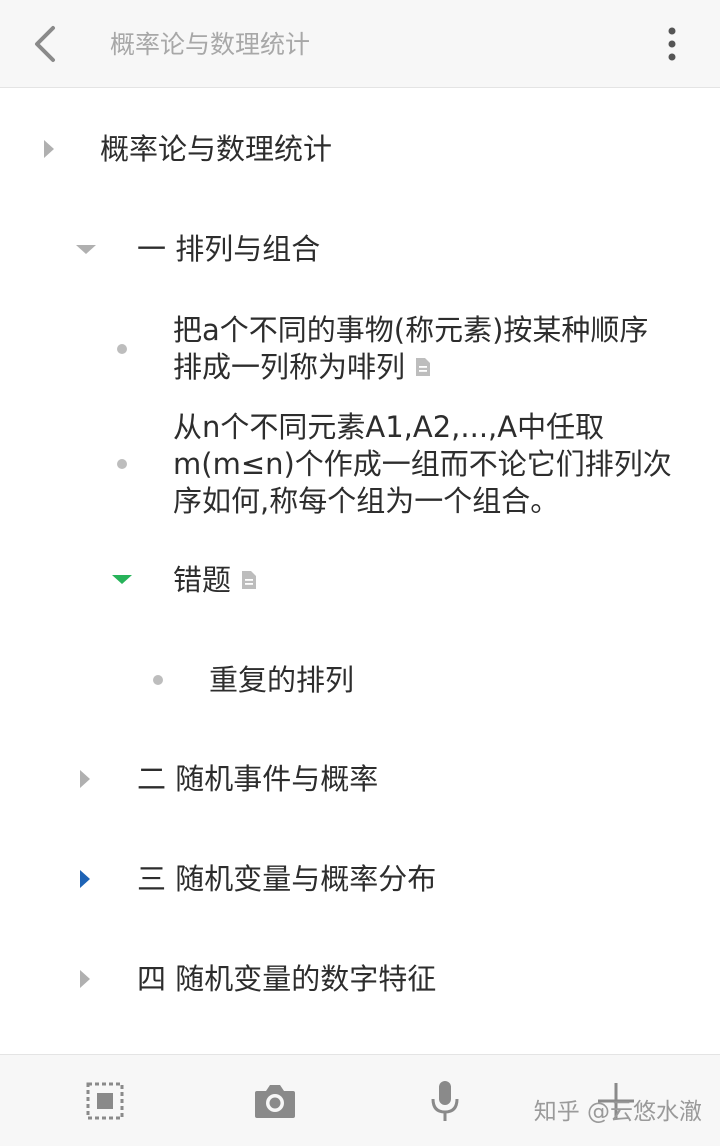 The height and width of the screenshot is (1146, 720). I want to click on item-1-line-2-text: 排成一列称为啡列, so click(289, 367).